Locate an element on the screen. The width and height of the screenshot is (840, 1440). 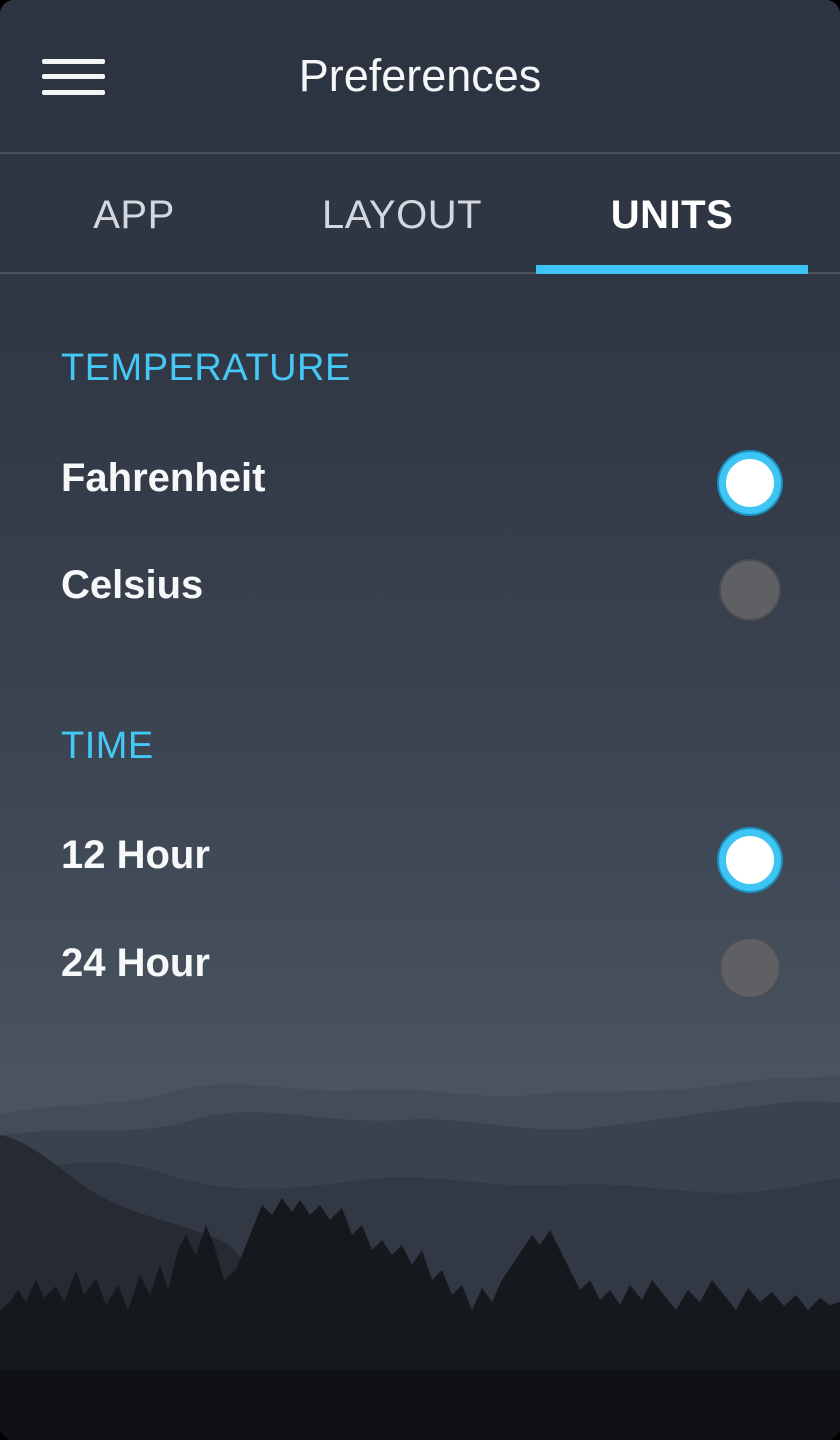
option-label: Fahrenheit is located at coordinates (163, 478).